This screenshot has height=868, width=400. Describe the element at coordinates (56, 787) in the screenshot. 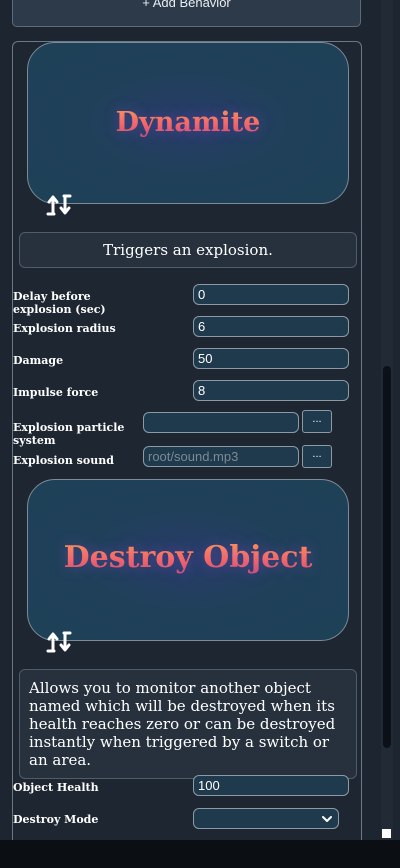

I see `field-label-health: Object Health` at that location.